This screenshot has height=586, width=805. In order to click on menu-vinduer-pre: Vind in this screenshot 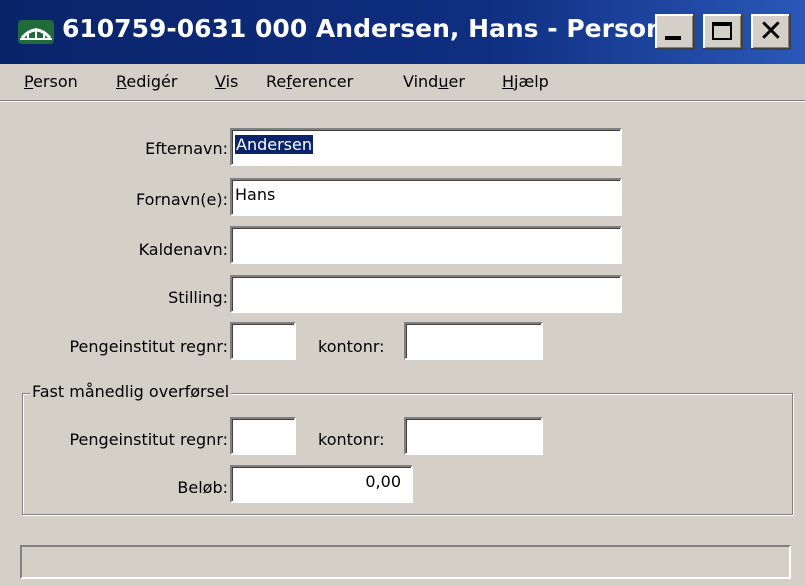, I will do `click(421, 81)`.